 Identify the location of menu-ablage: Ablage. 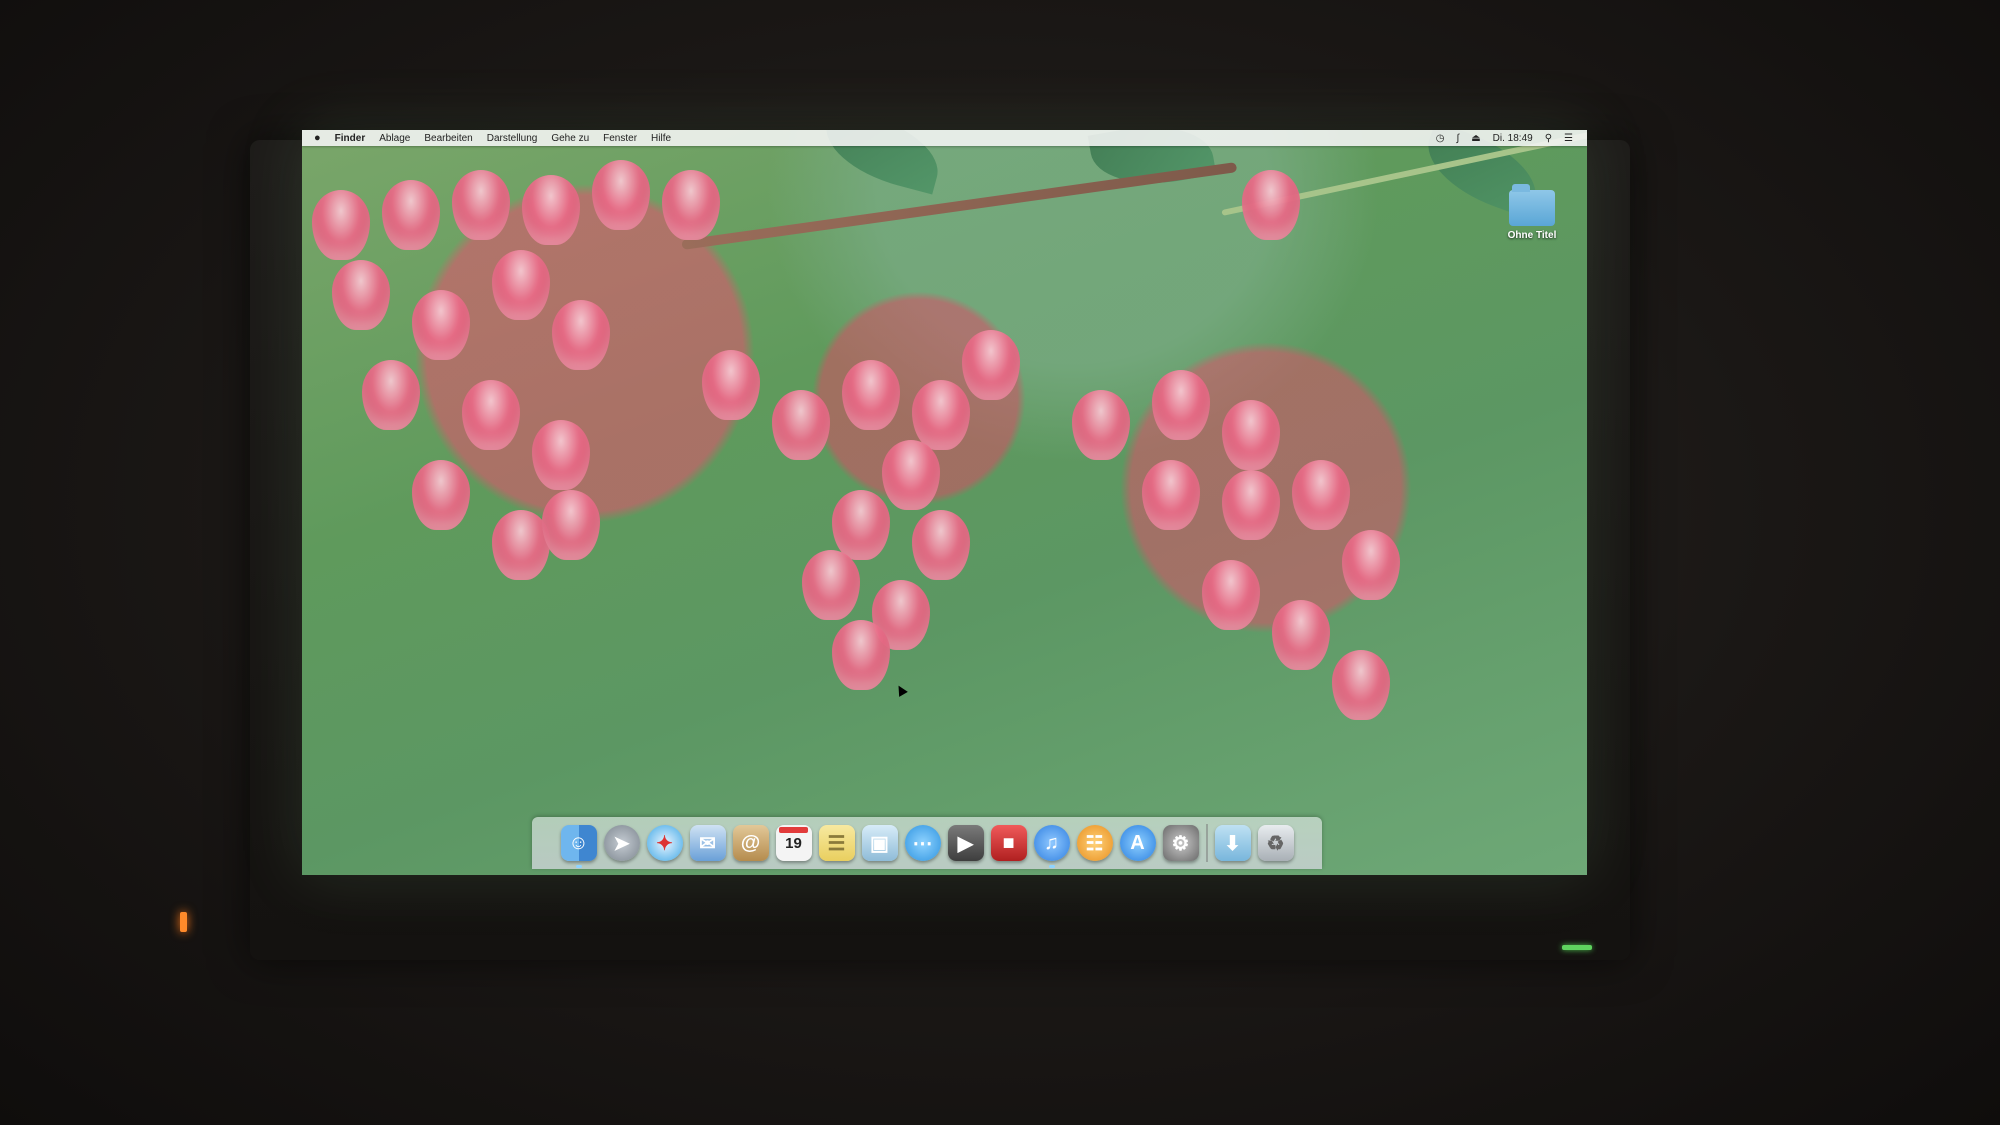
(394, 138).